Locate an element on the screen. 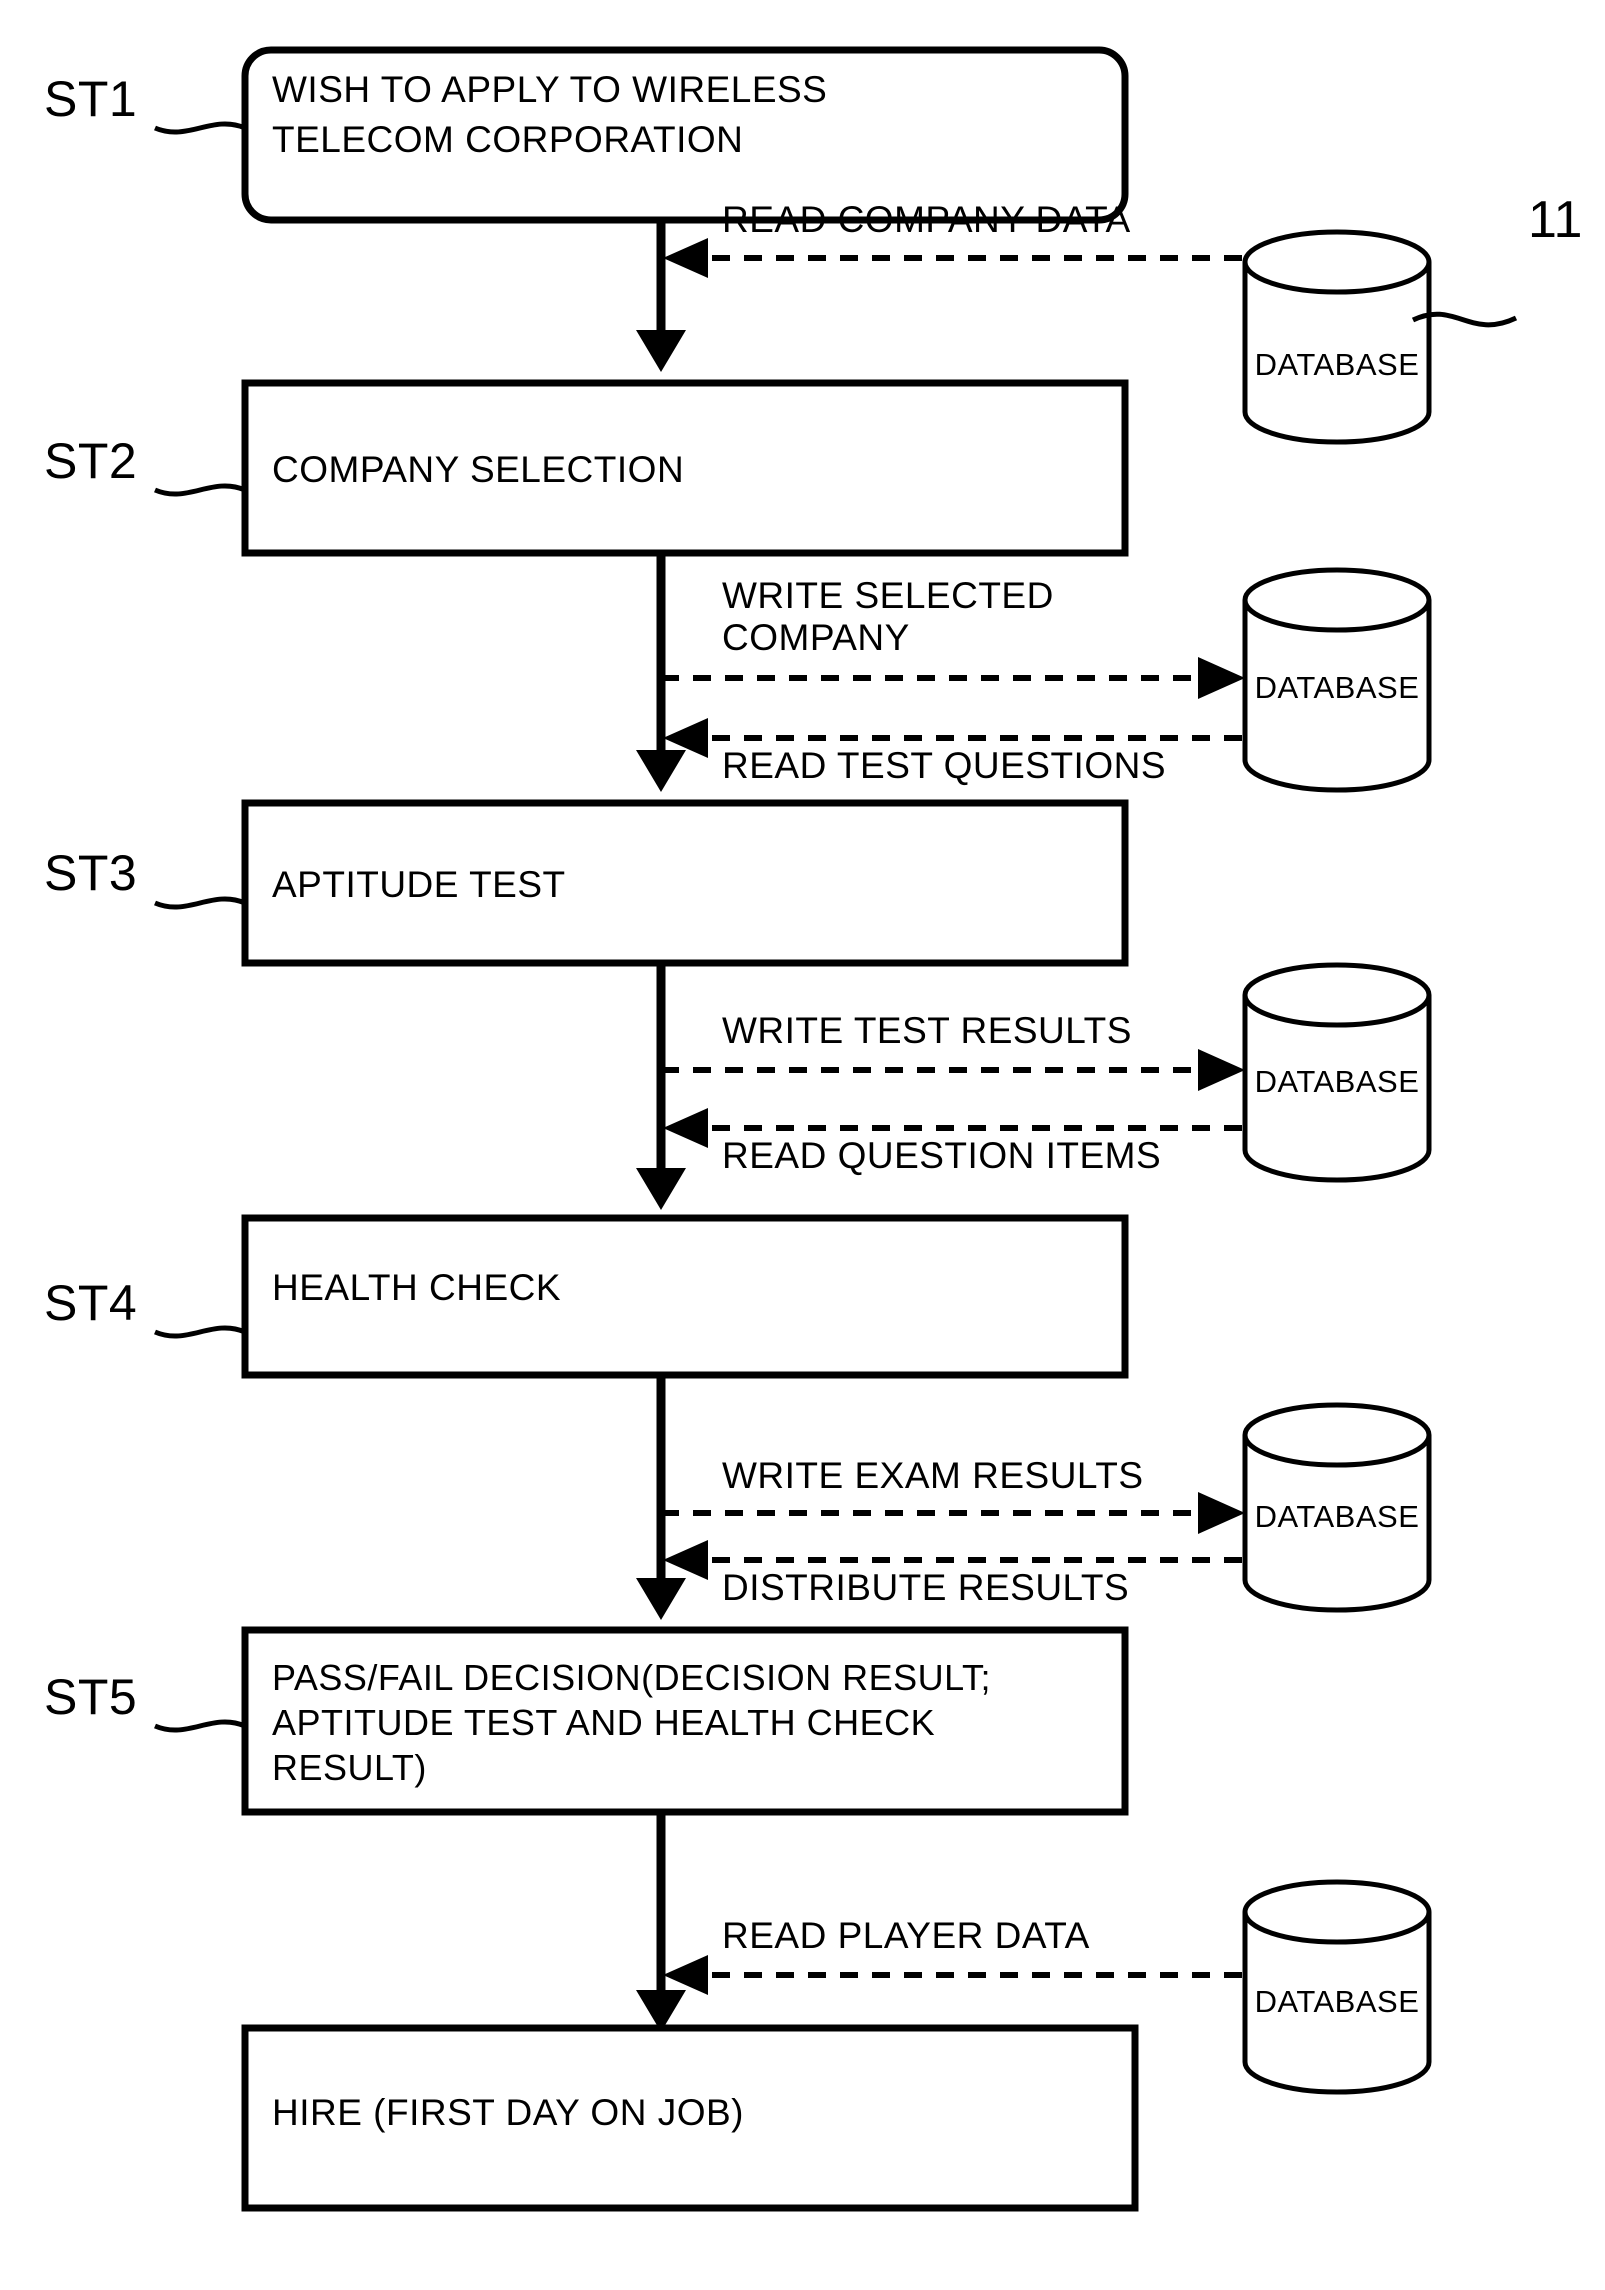 The image size is (1605, 2290). data-flow-read-player-data: READ PLAYER DATA is located at coordinates (952, 1955).